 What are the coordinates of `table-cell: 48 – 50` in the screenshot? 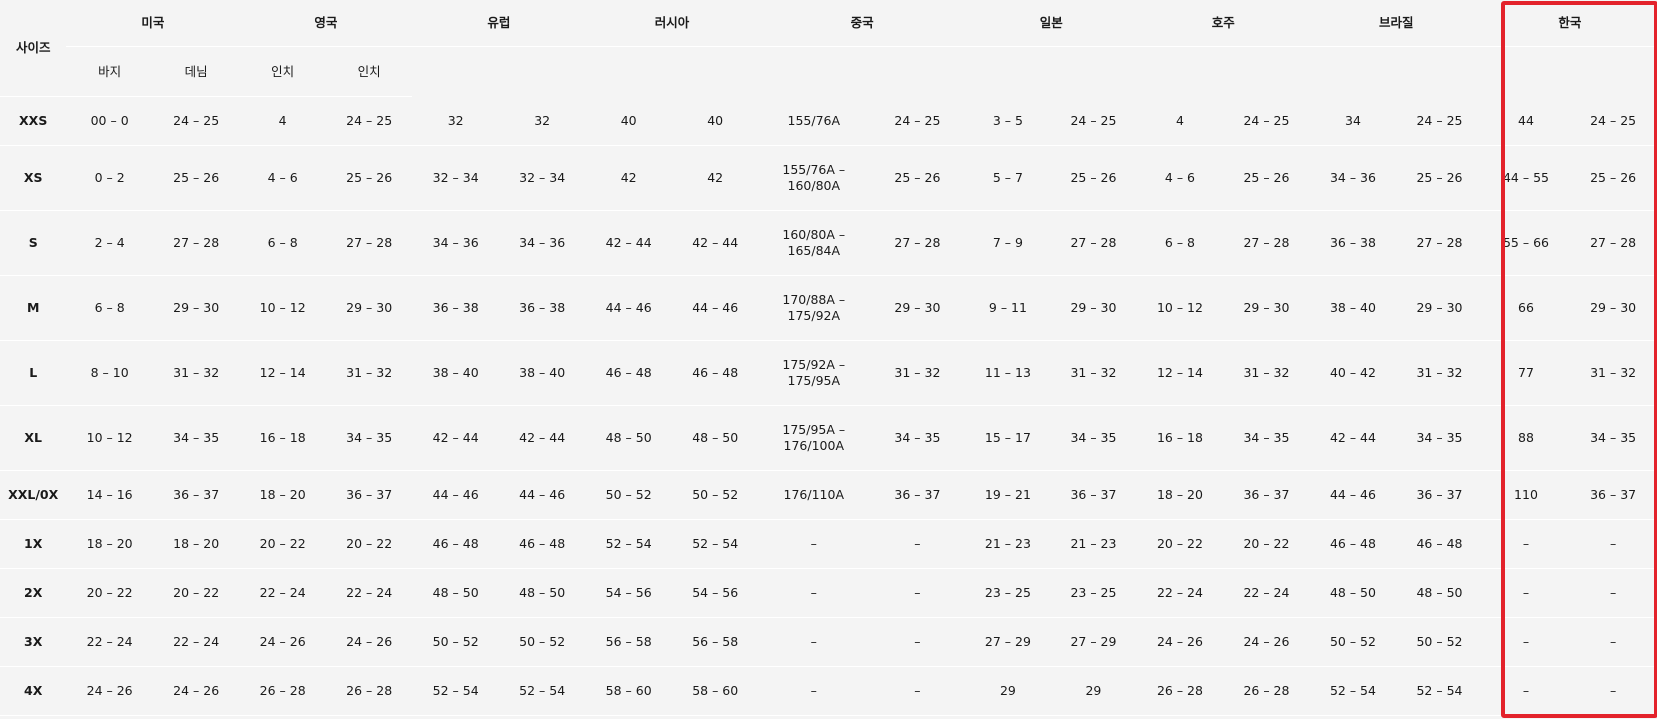 It's located at (1439, 593).